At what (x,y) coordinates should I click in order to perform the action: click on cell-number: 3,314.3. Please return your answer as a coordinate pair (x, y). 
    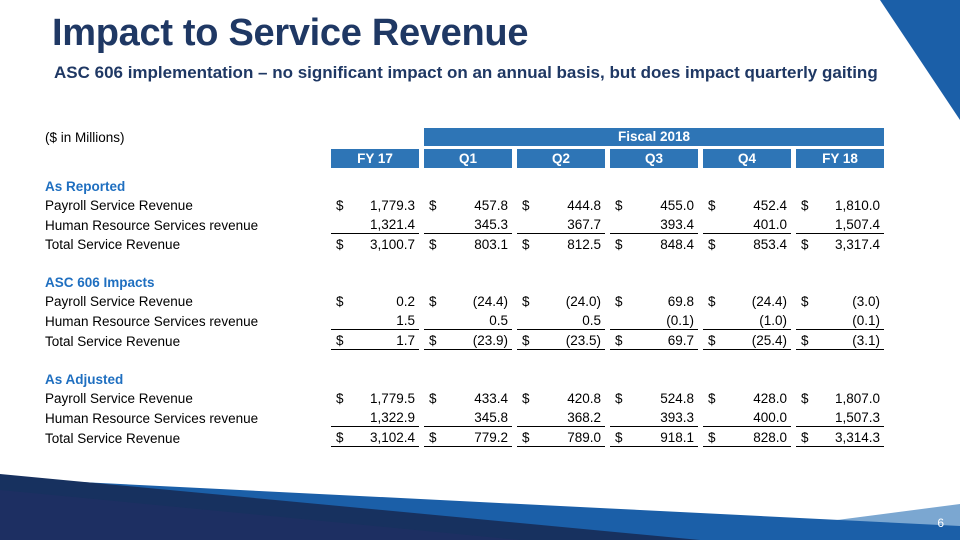
    Looking at the image, I should click on (858, 437).